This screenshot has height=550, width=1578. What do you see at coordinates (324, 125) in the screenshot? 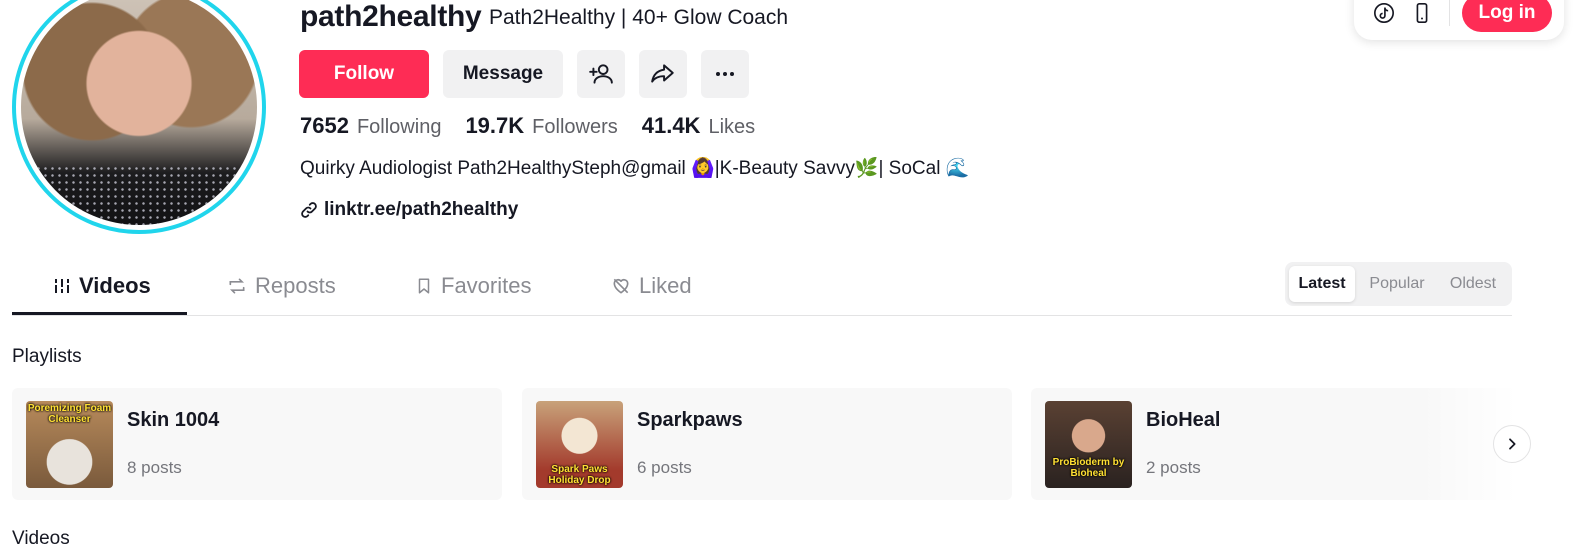
I see `following-count: 7652` at bounding box center [324, 125].